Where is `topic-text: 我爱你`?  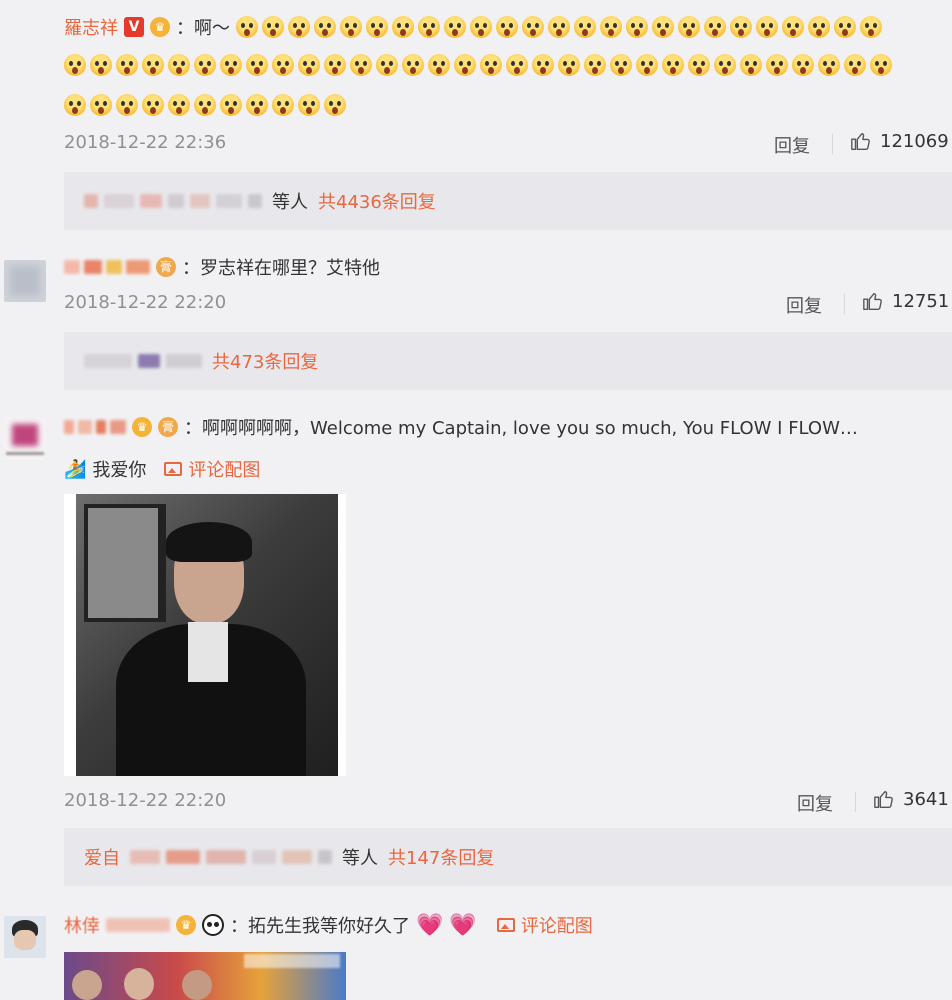
topic-text: 我爱你 is located at coordinates (119, 470).